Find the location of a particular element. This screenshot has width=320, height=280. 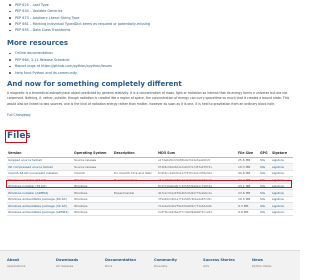

footer-sub: All releases is located at coordinates (76, 266).